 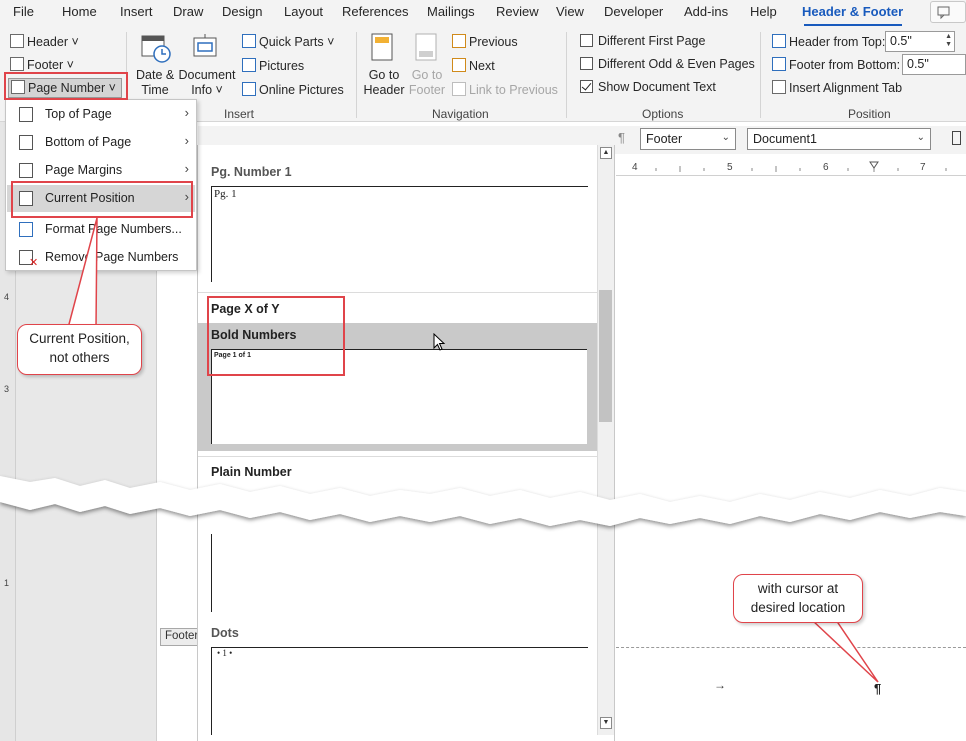 I want to click on callout-cursor-location: with cursor at desired location, so click(x=798, y=598).